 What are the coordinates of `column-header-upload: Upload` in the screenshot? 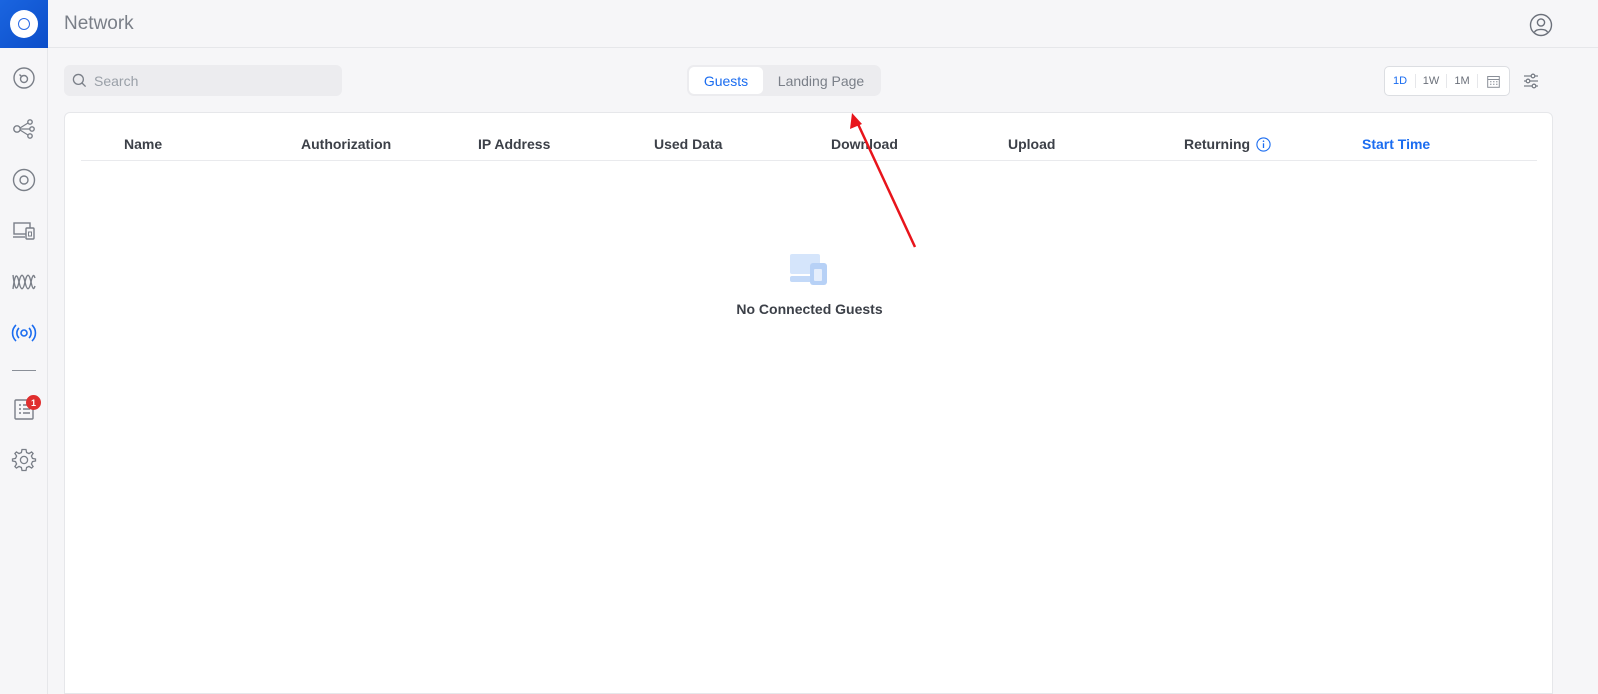 It's located at (1031, 144).